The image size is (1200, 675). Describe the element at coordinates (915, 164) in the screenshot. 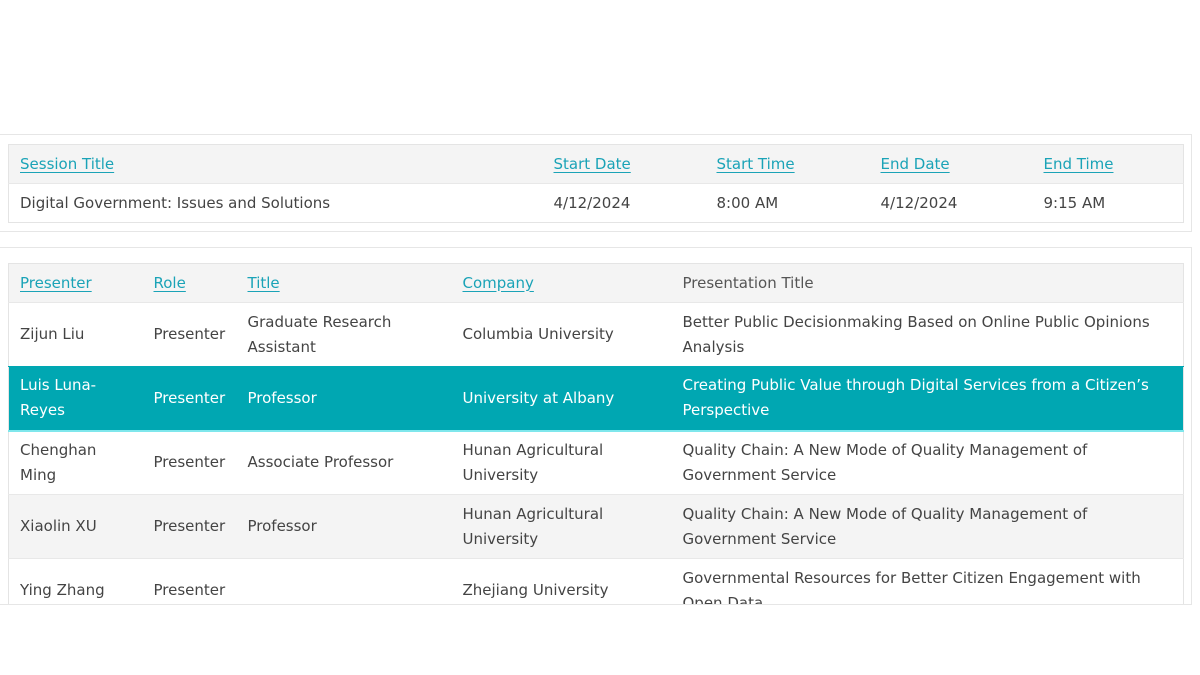

I see `sort-end-date-link: End Date` at that location.